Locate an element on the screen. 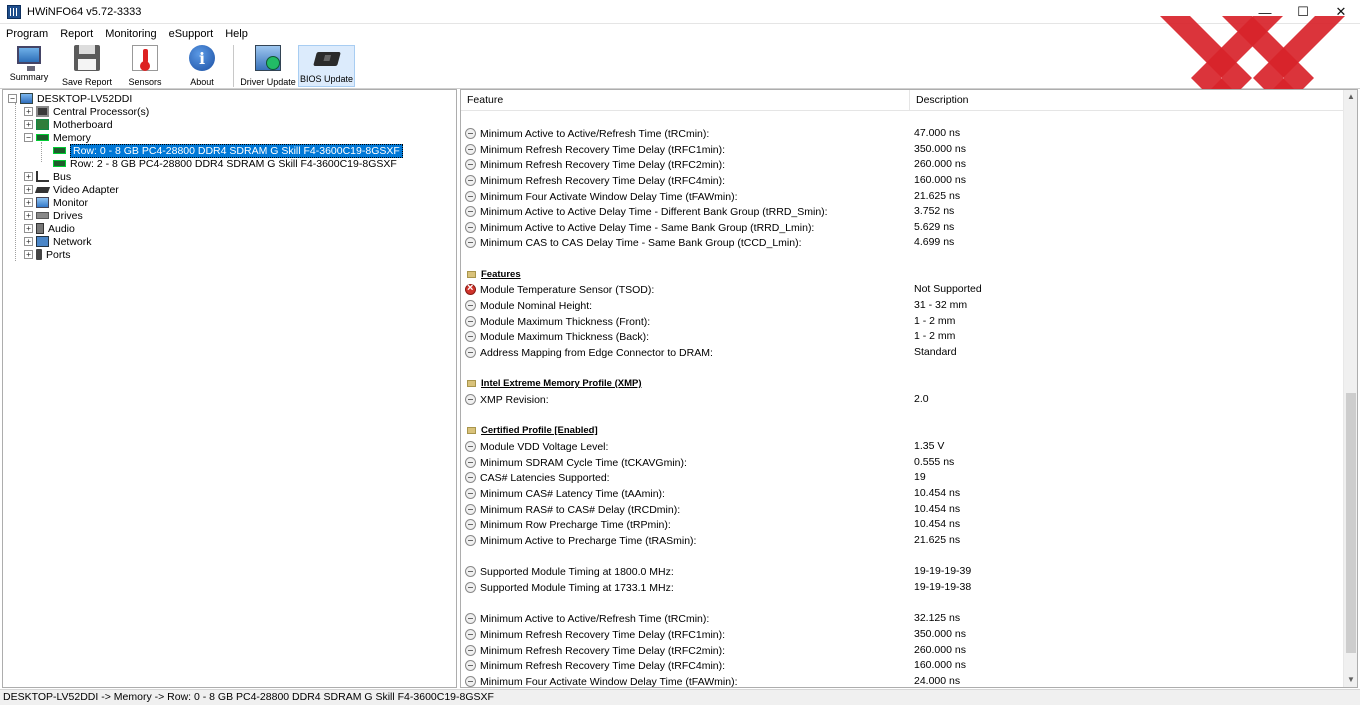 The height and width of the screenshot is (705, 1360). about-button: i About is located at coordinates (202, 66).